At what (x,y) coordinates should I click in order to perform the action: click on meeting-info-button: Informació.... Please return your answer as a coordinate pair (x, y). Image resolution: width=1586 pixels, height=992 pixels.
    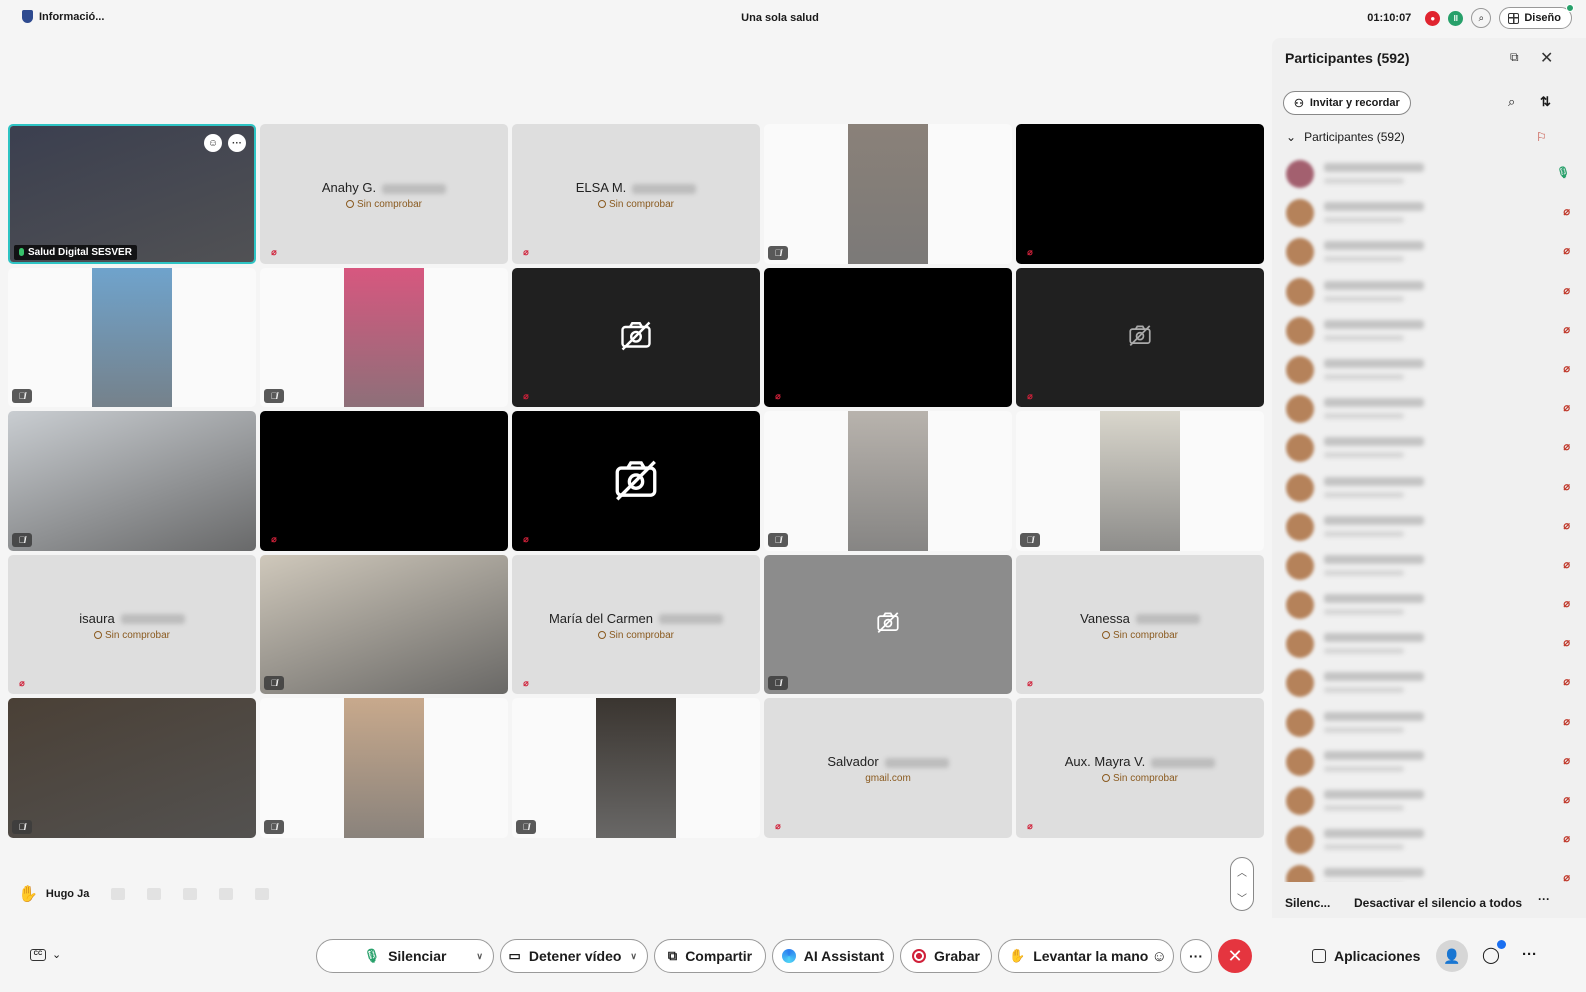
    Looking at the image, I should click on (63, 16).